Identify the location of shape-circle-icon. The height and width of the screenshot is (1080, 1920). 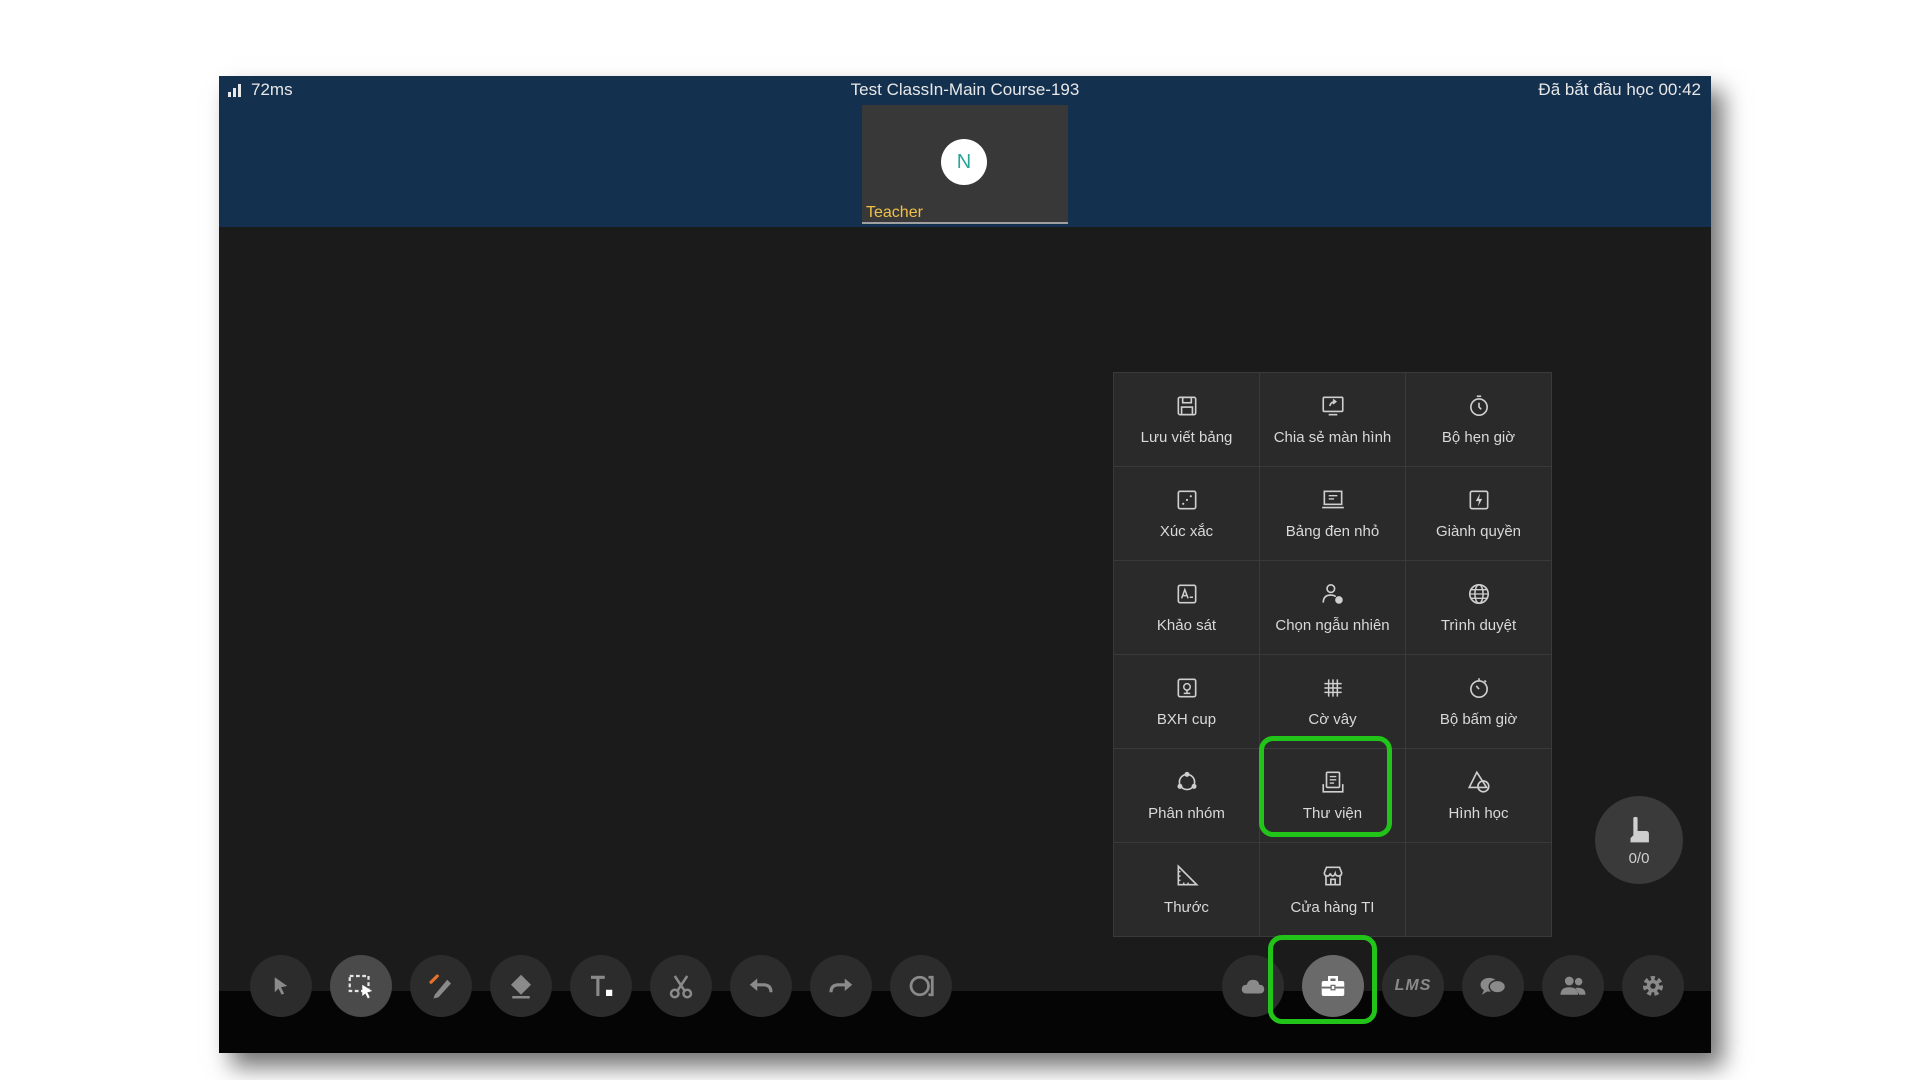
(921, 986).